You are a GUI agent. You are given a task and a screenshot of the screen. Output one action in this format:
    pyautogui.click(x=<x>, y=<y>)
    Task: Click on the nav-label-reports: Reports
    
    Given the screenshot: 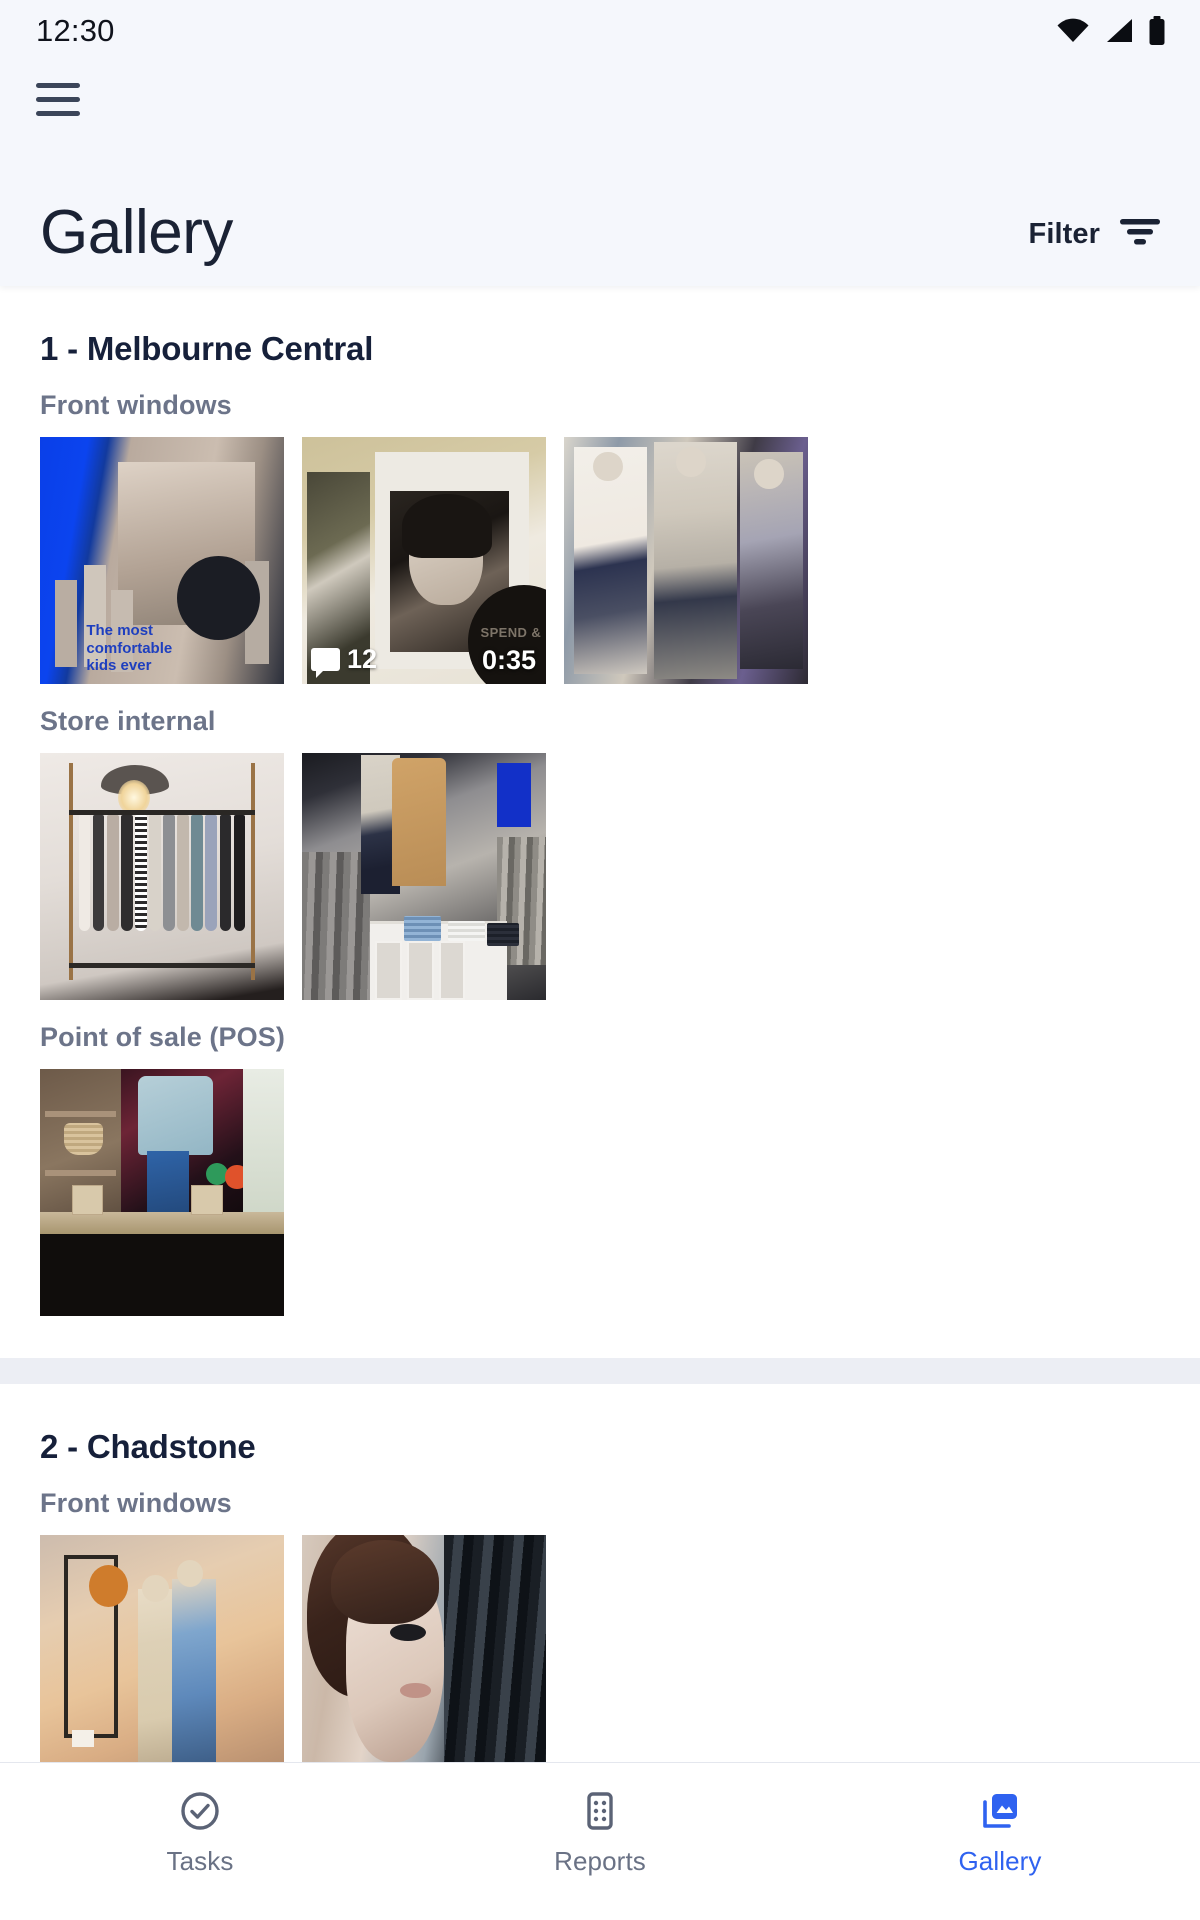 What is the action you would take?
    pyautogui.click(x=600, y=1861)
    